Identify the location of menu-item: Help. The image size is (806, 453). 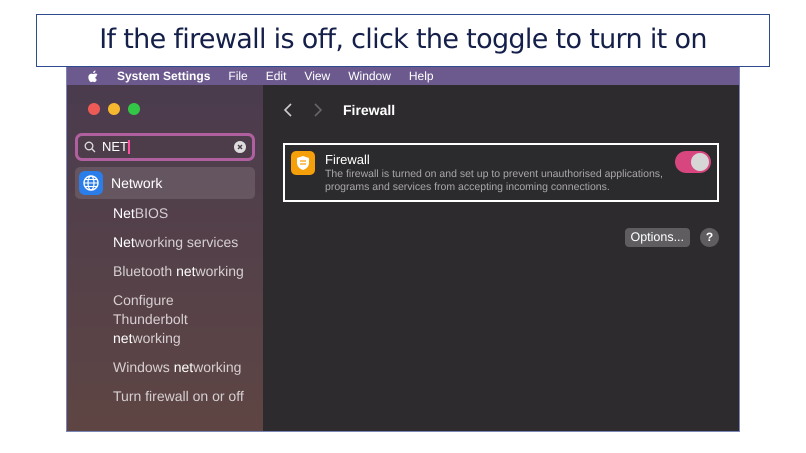
(421, 76).